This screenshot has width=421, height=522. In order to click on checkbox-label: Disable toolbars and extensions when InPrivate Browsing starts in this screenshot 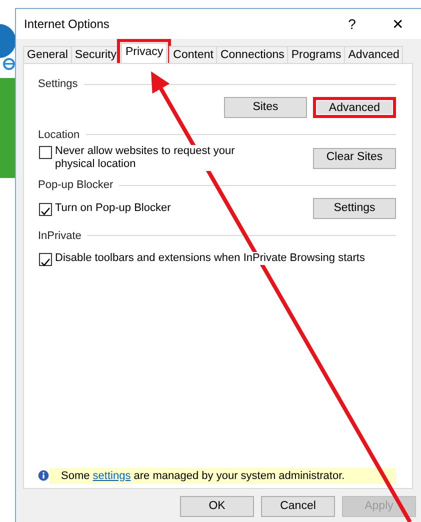, I will do `click(210, 258)`.